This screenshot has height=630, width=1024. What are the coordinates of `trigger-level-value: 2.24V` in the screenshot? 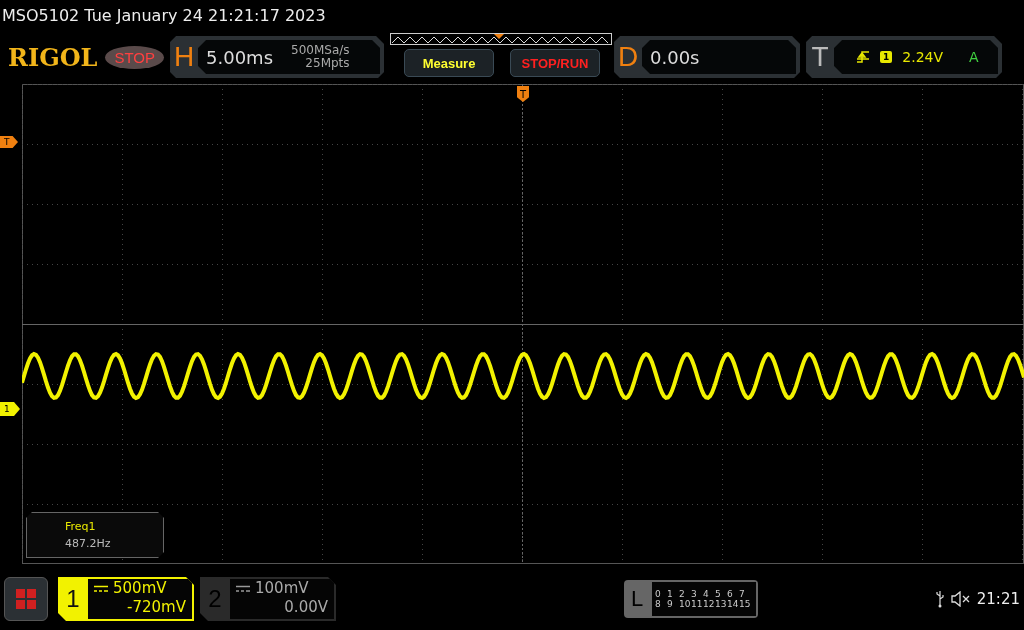 It's located at (923, 57).